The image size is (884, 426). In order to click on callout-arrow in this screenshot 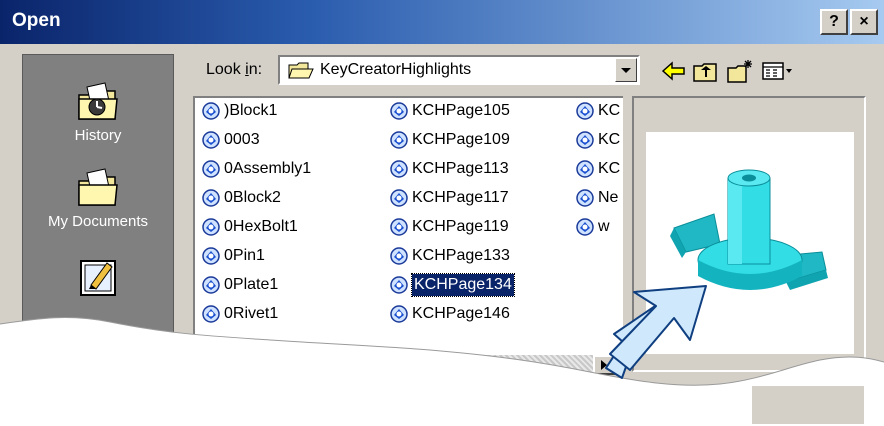, I will do `click(656, 332)`.